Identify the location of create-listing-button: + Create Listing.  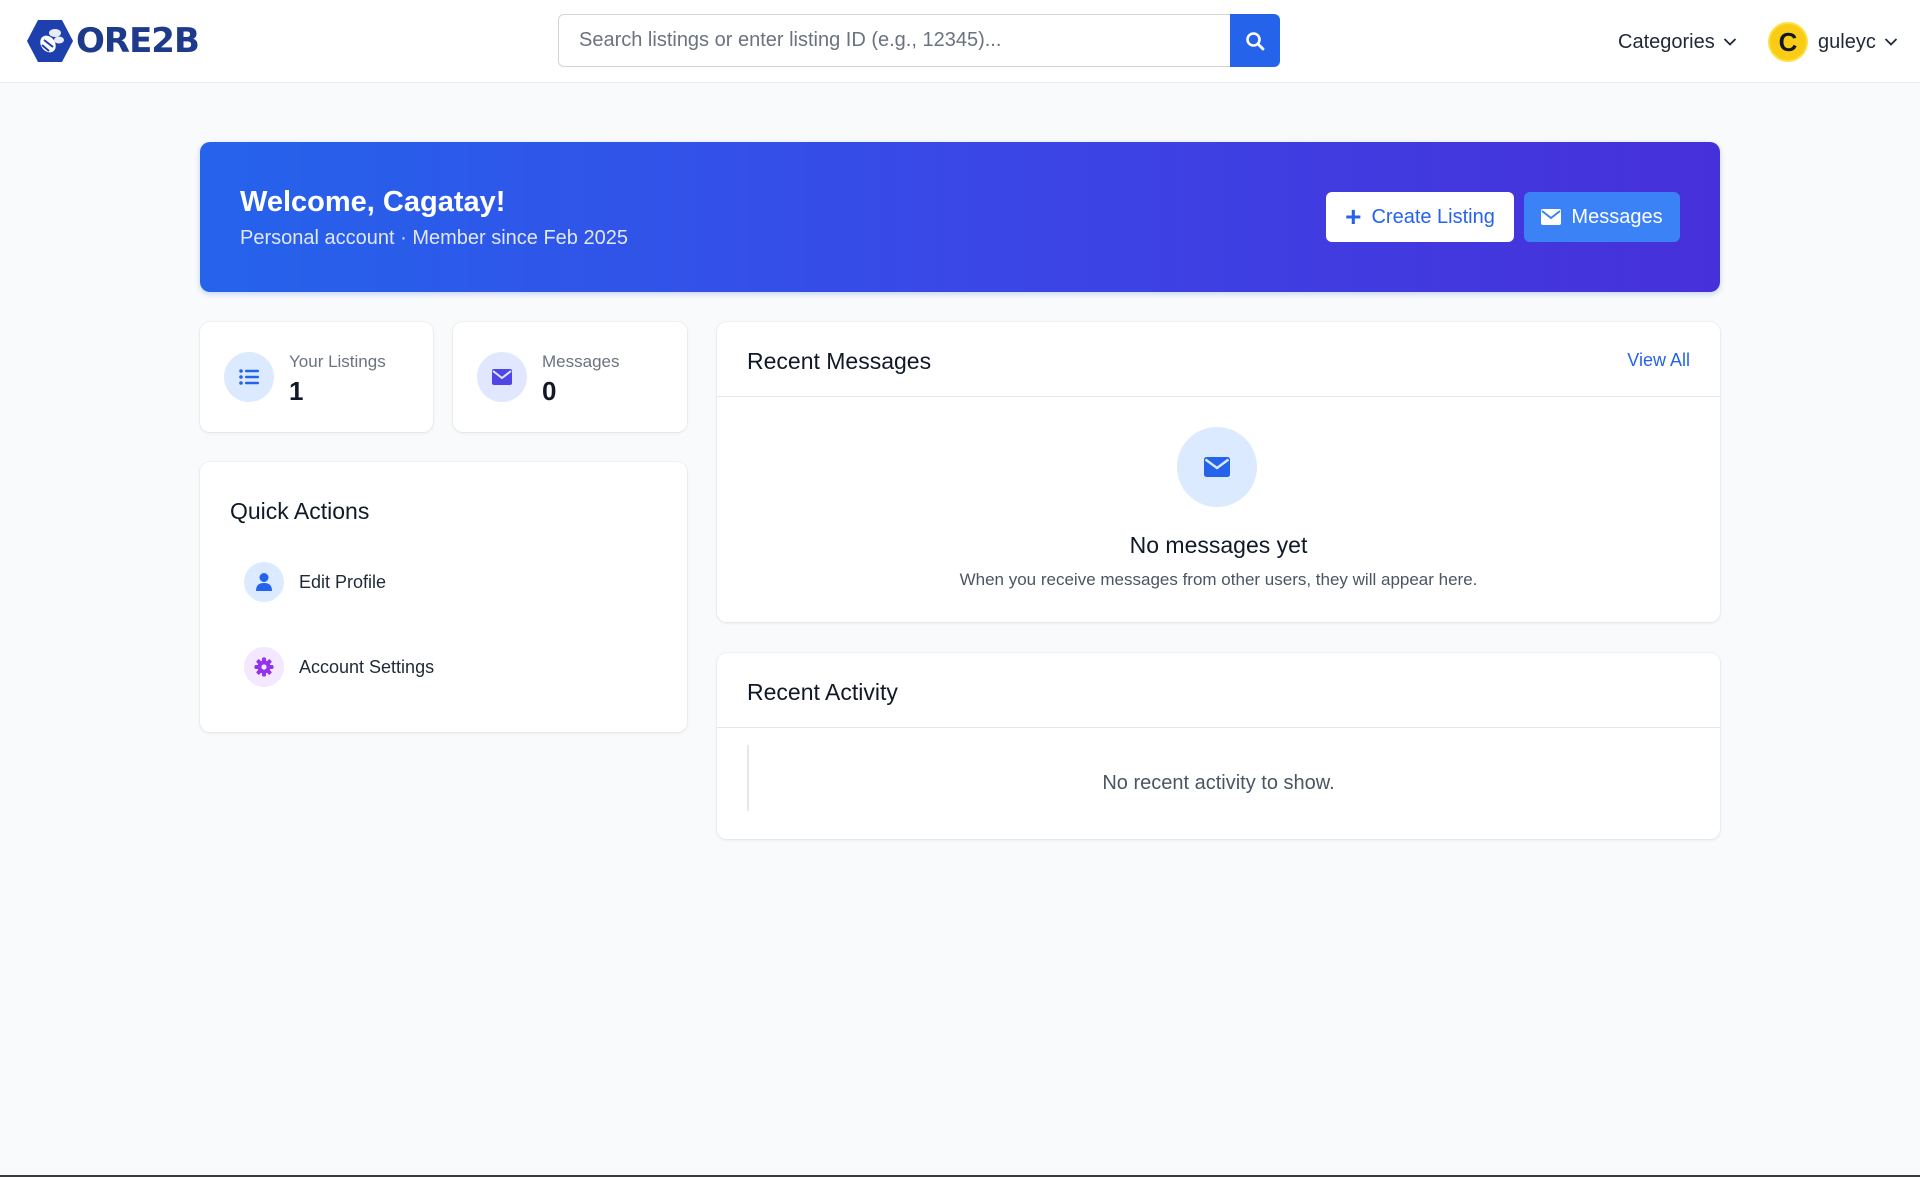
(1420, 217).